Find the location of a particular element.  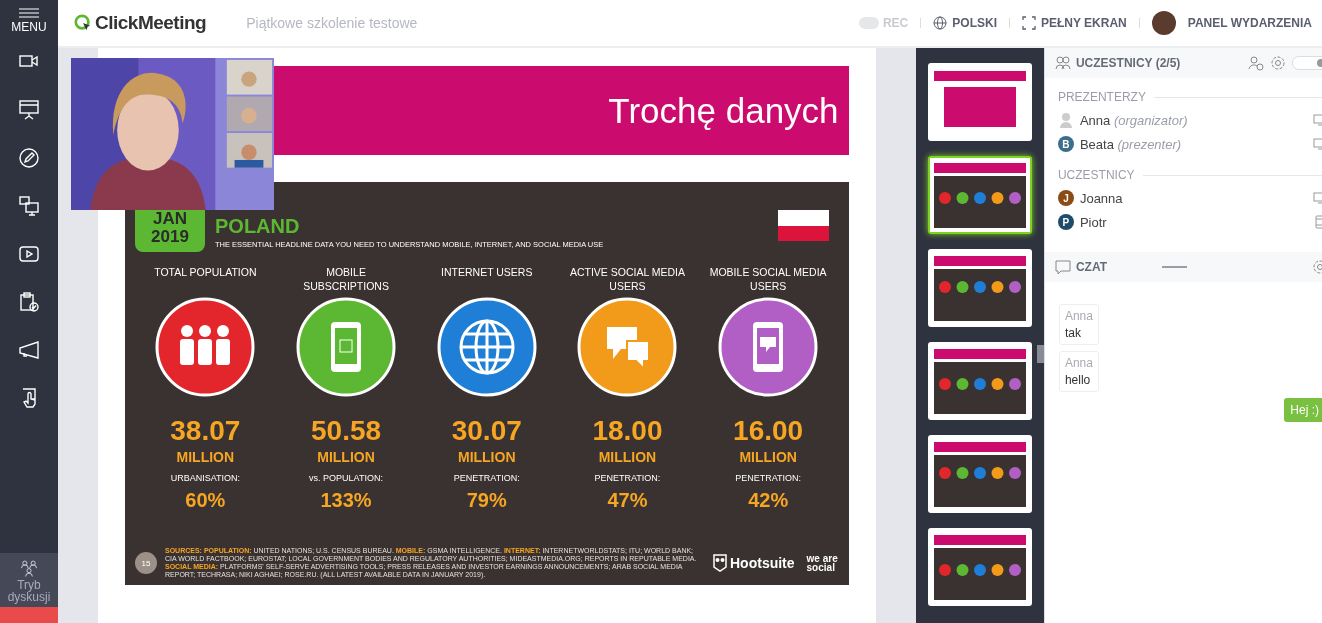

avatar-silhouette-icon is located at coordinates (1065, 120).